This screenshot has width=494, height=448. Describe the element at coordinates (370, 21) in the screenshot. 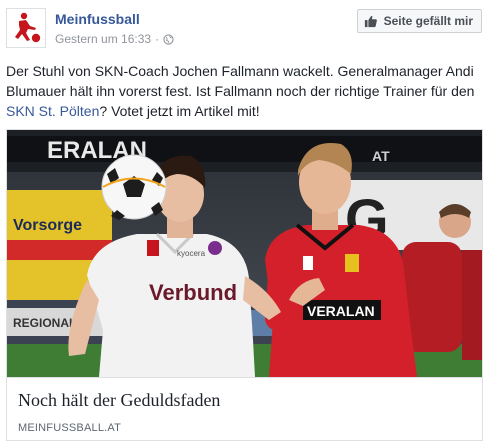

I see `thumbs-up-icon` at that location.